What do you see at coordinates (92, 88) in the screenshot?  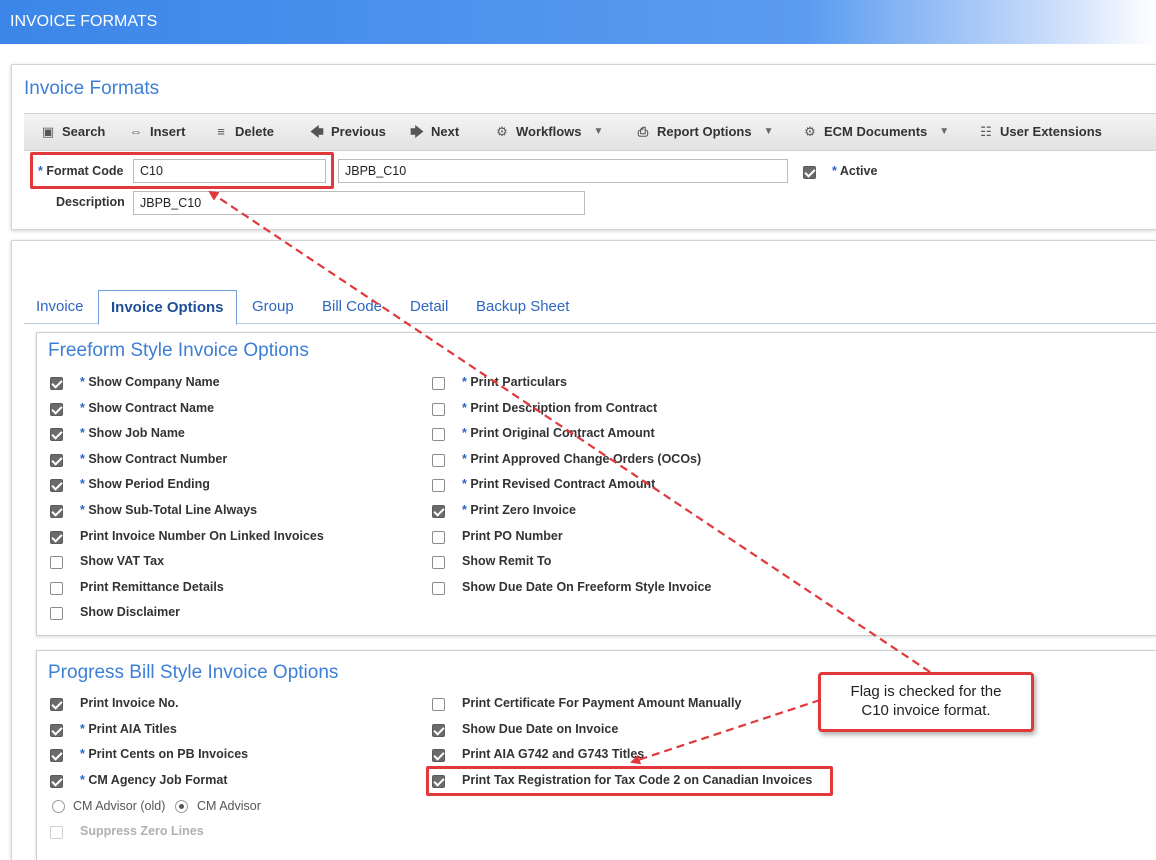 I see `form-title: Invoice Formats` at bounding box center [92, 88].